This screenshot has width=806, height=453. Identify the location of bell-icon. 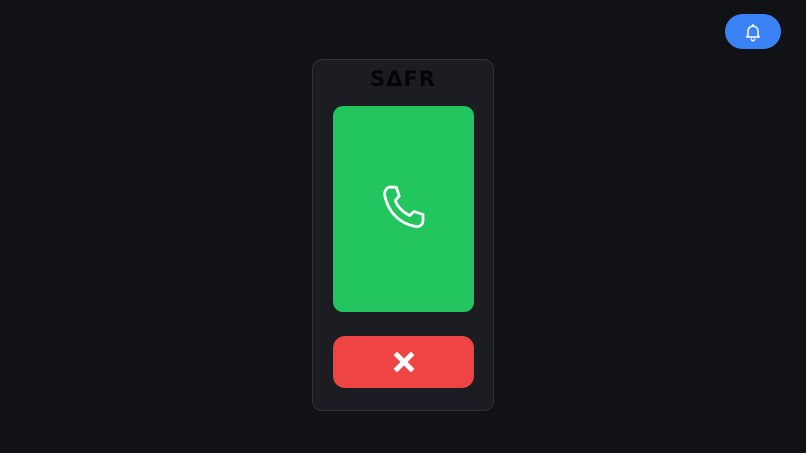
(753, 32).